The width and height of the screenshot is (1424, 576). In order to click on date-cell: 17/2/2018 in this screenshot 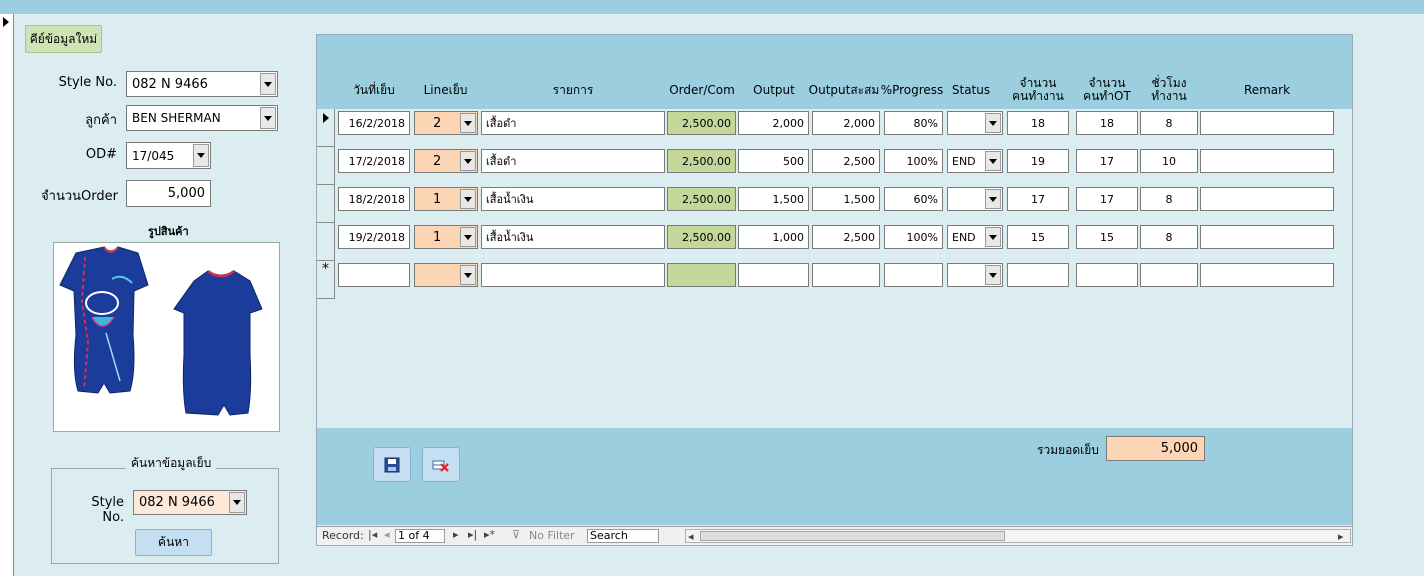, I will do `click(374, 161)`.